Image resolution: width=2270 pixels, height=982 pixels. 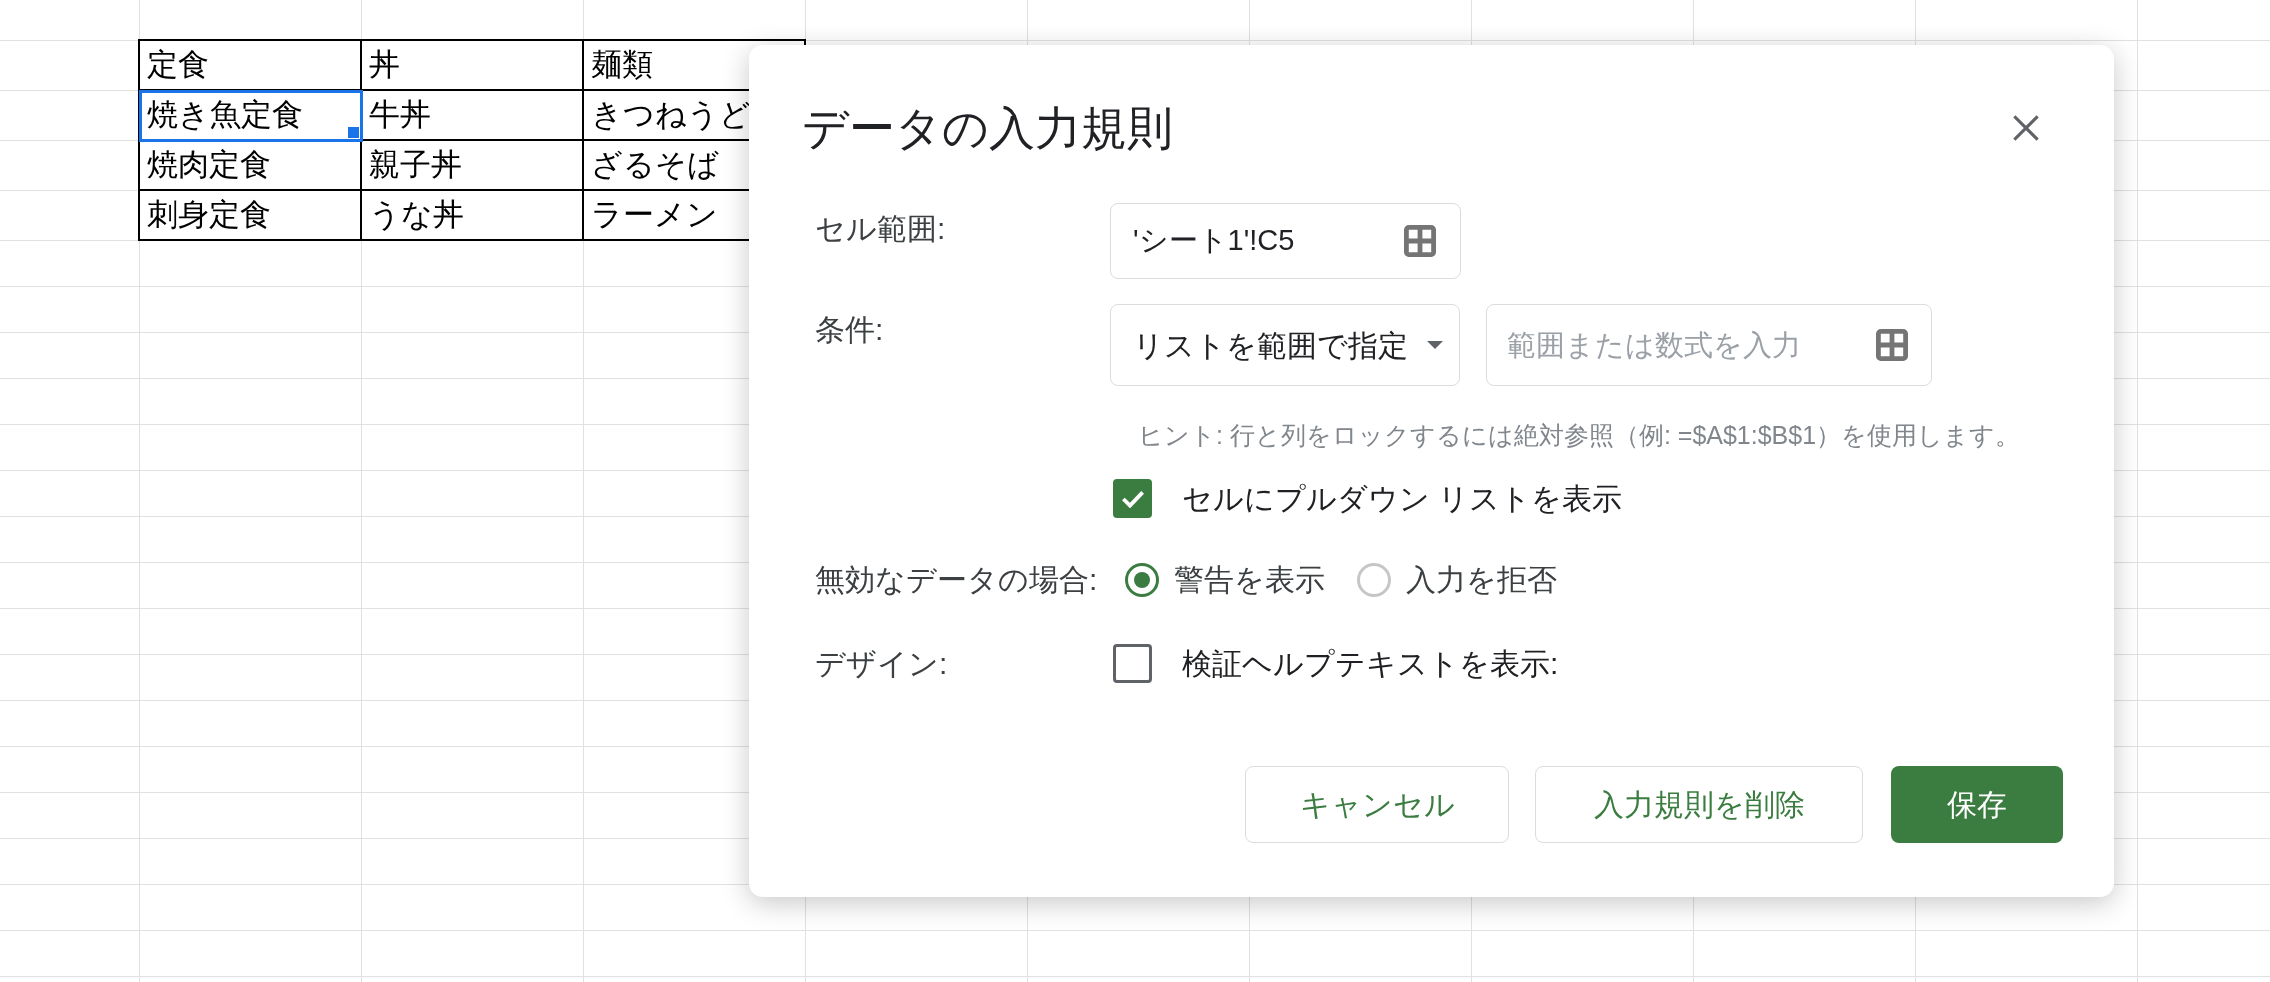 I want to click on criteria-dropdown: リストを範囲で指定, so click(x=1285, y=345).